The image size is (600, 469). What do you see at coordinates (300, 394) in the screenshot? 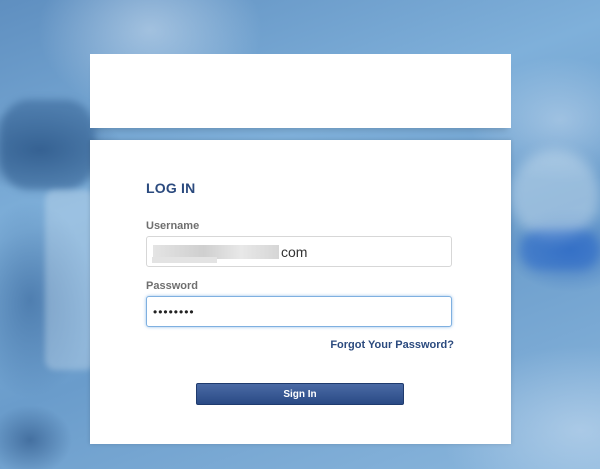
I see `sign-in-button: Sign In` at bounding box center [300, 394].